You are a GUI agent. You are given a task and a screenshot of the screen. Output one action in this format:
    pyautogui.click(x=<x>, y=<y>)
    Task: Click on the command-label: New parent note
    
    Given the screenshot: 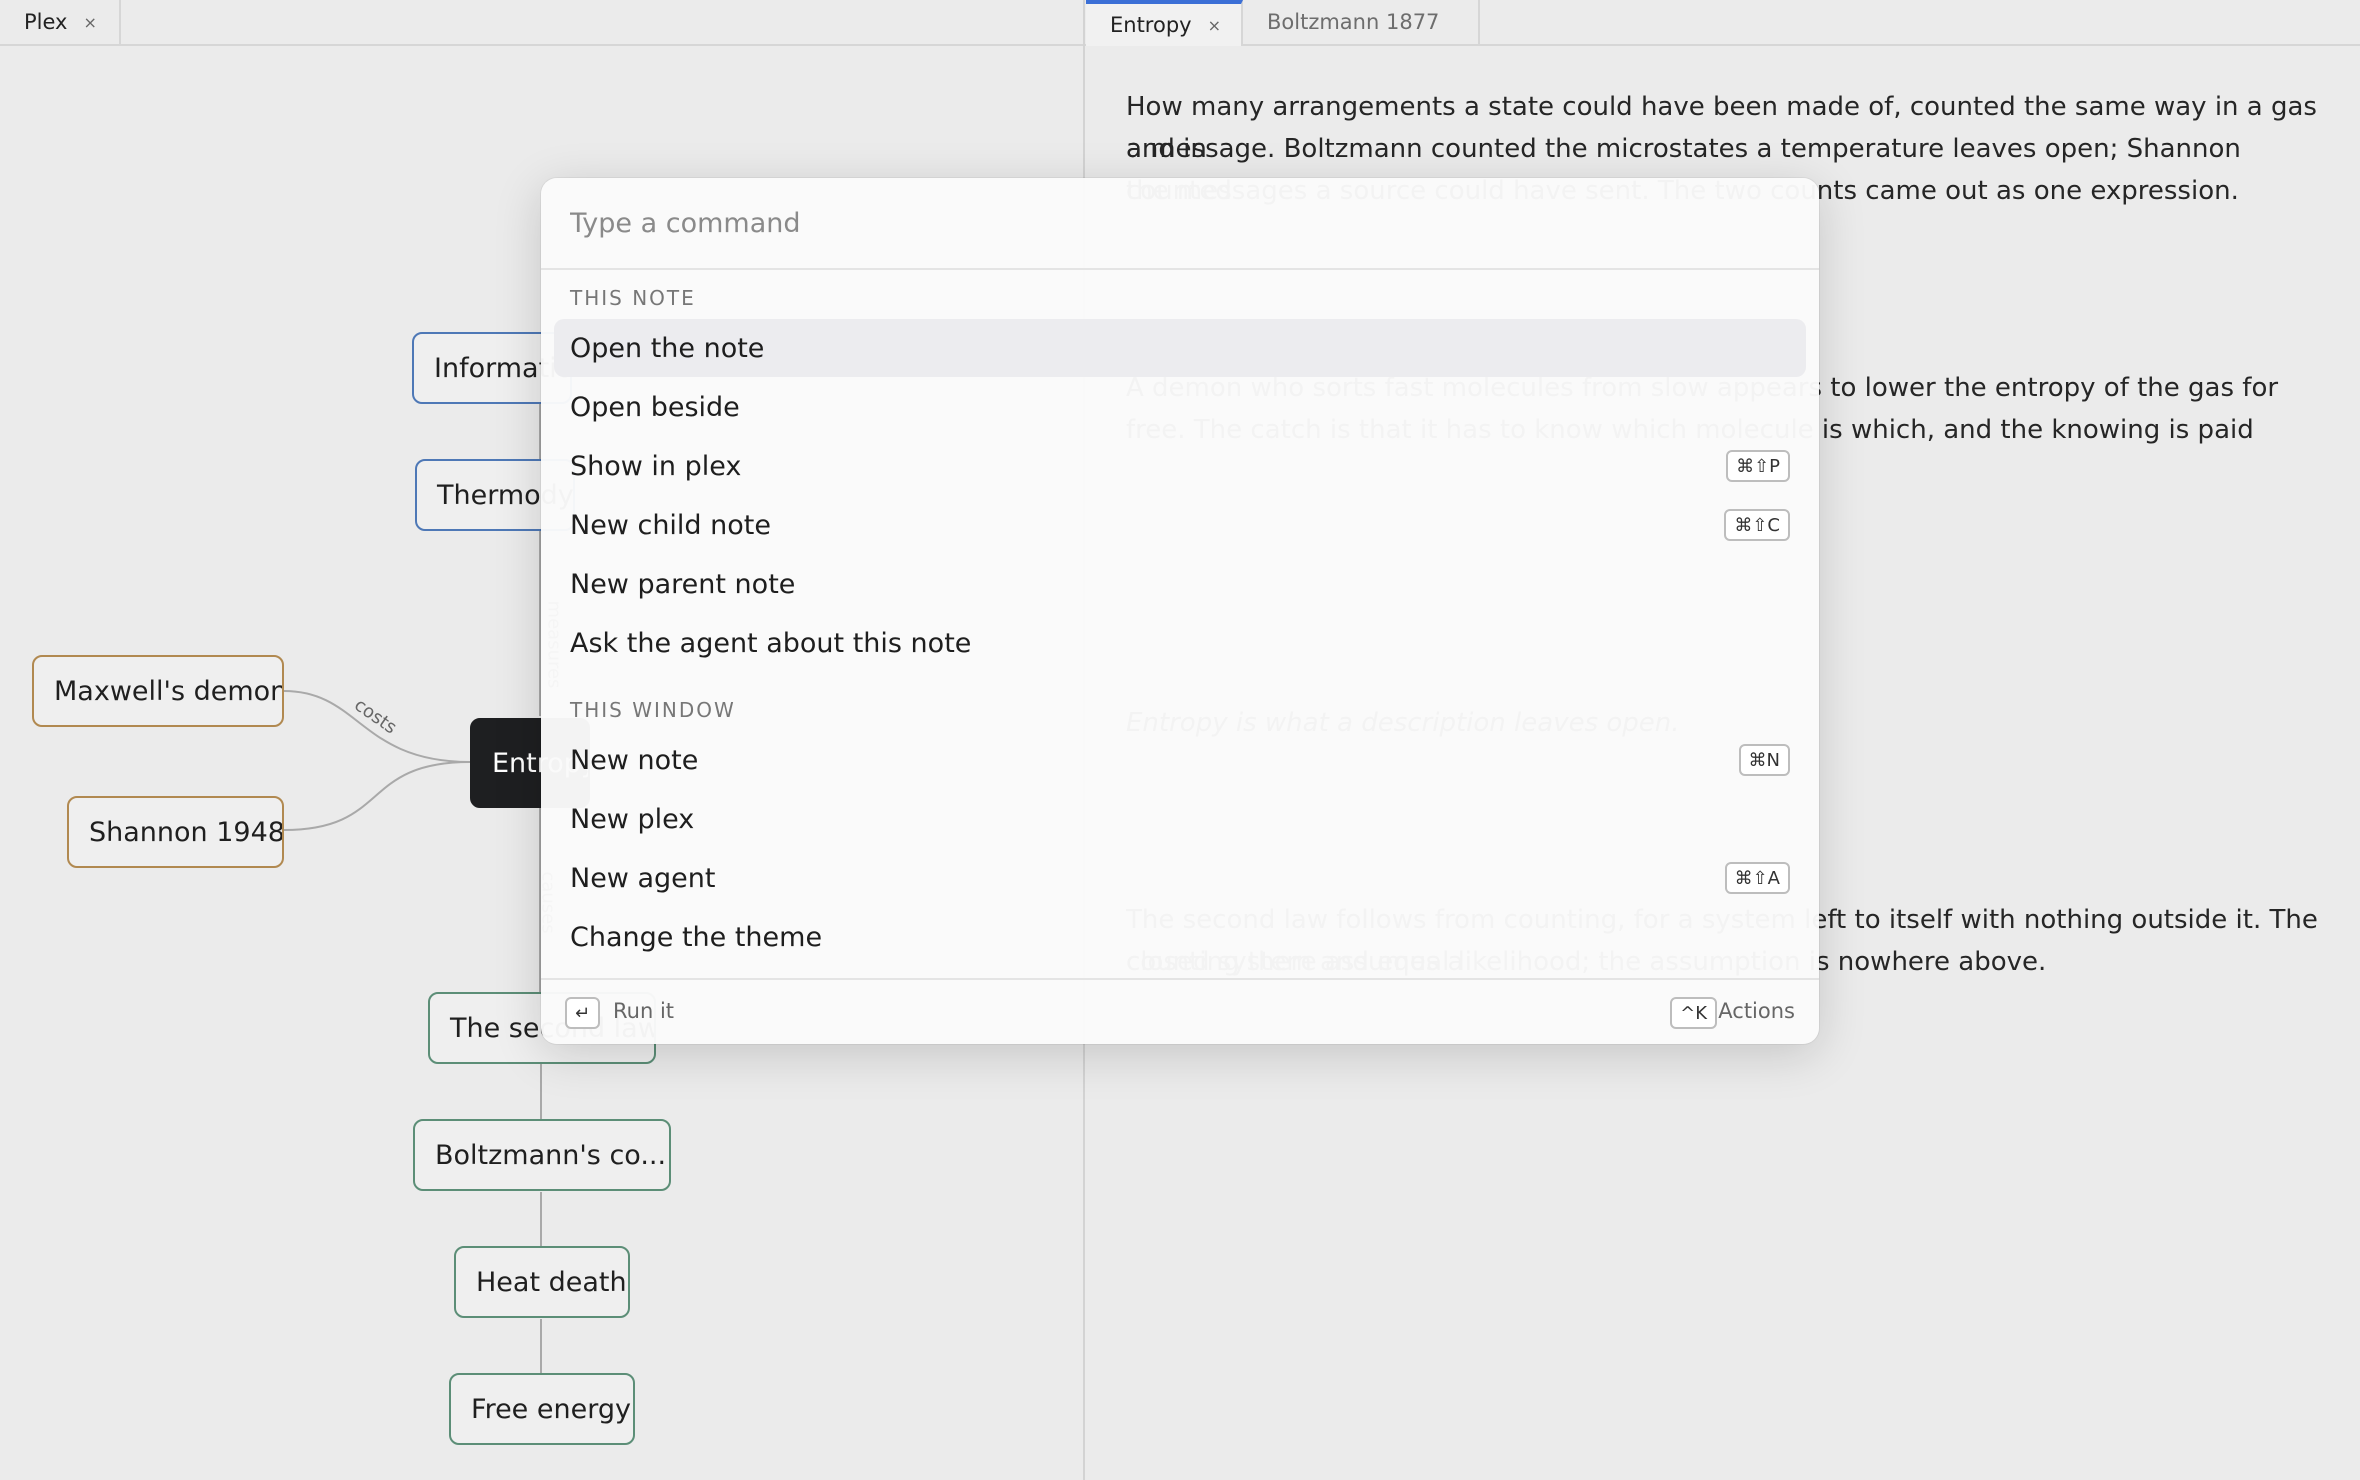 What is the action you would take?
    pyautogui.click(x=683, y=584)
    